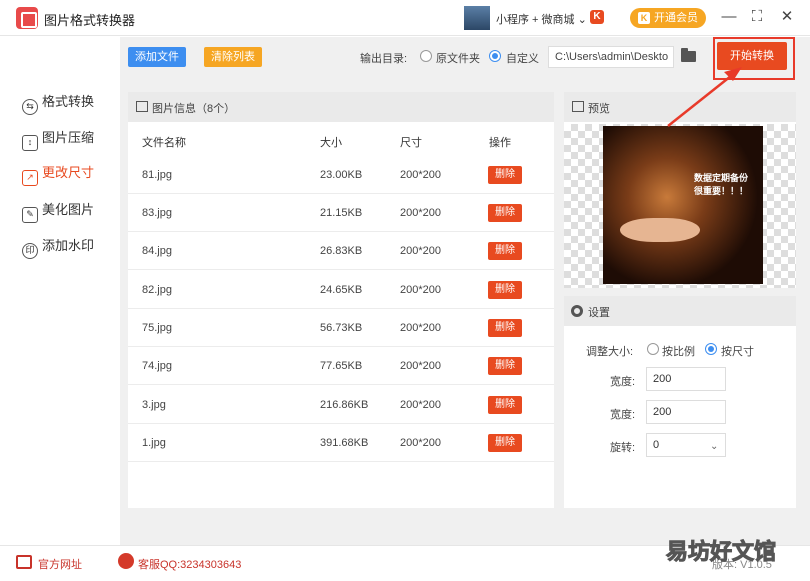 Image resolution: width=810 pixels, height=581 pixels. I want to click on website-link: 官方网址, so click(60, 564).